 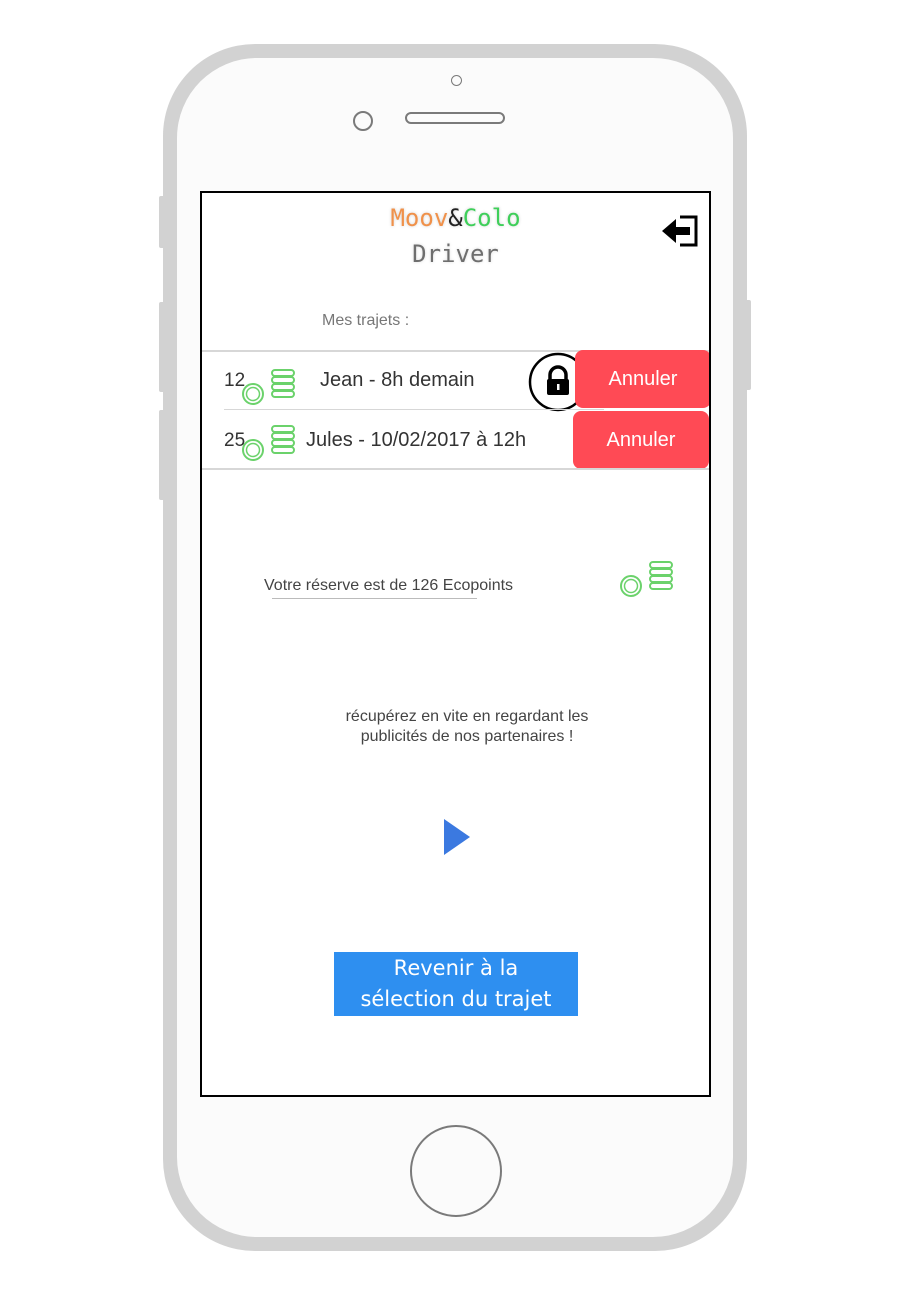 What do you see at coordinates (456, 968) in the screenshot?
I see `back-button-line-1: Revenir à la` at bounding box center [456, 968].